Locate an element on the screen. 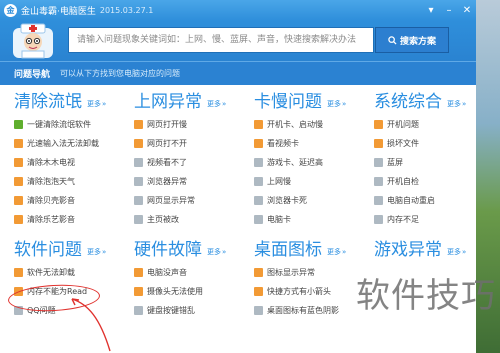 The image size is (500, 353). nav-title: 问题导航 is located at coordinates (30, 73).